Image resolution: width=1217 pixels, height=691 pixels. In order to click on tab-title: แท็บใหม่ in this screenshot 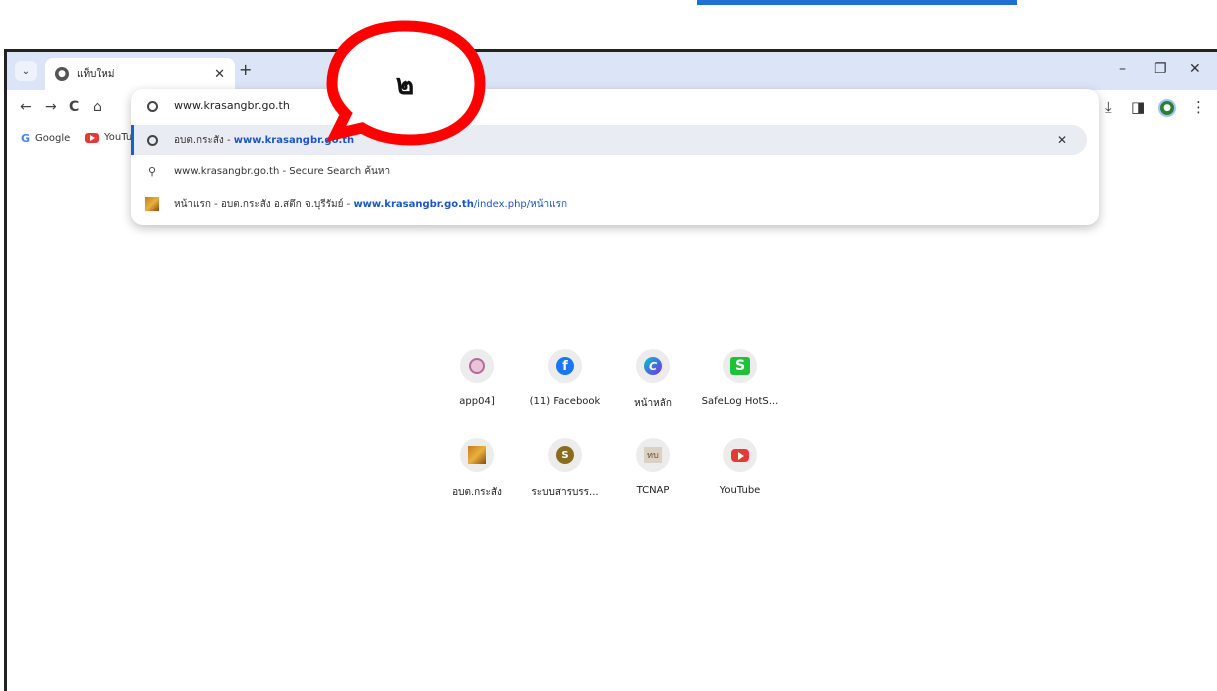, I will do `click(96, 74)`.